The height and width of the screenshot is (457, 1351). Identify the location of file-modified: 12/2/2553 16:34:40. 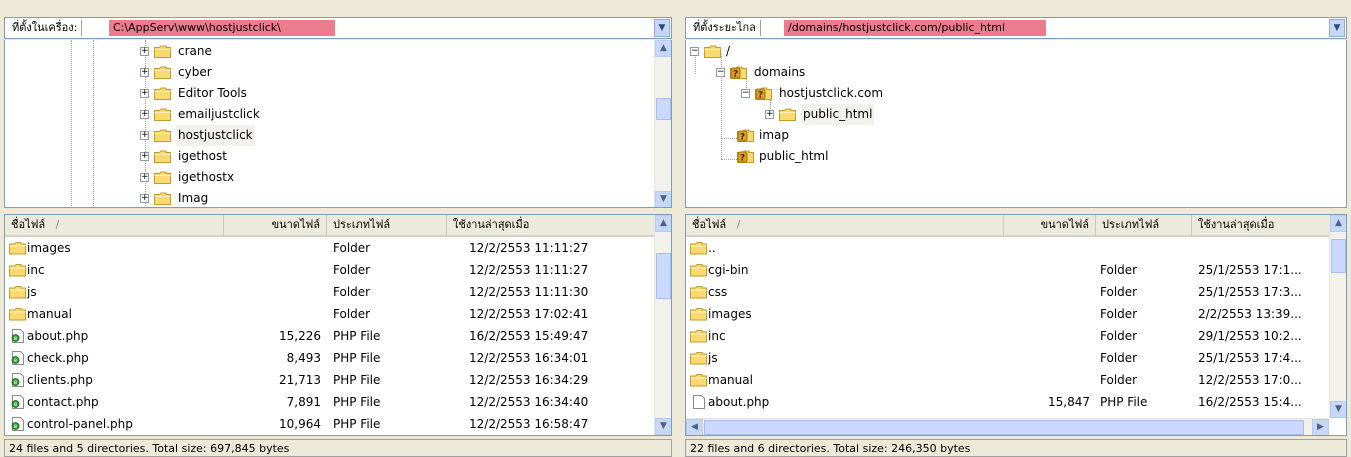
(529, 402).